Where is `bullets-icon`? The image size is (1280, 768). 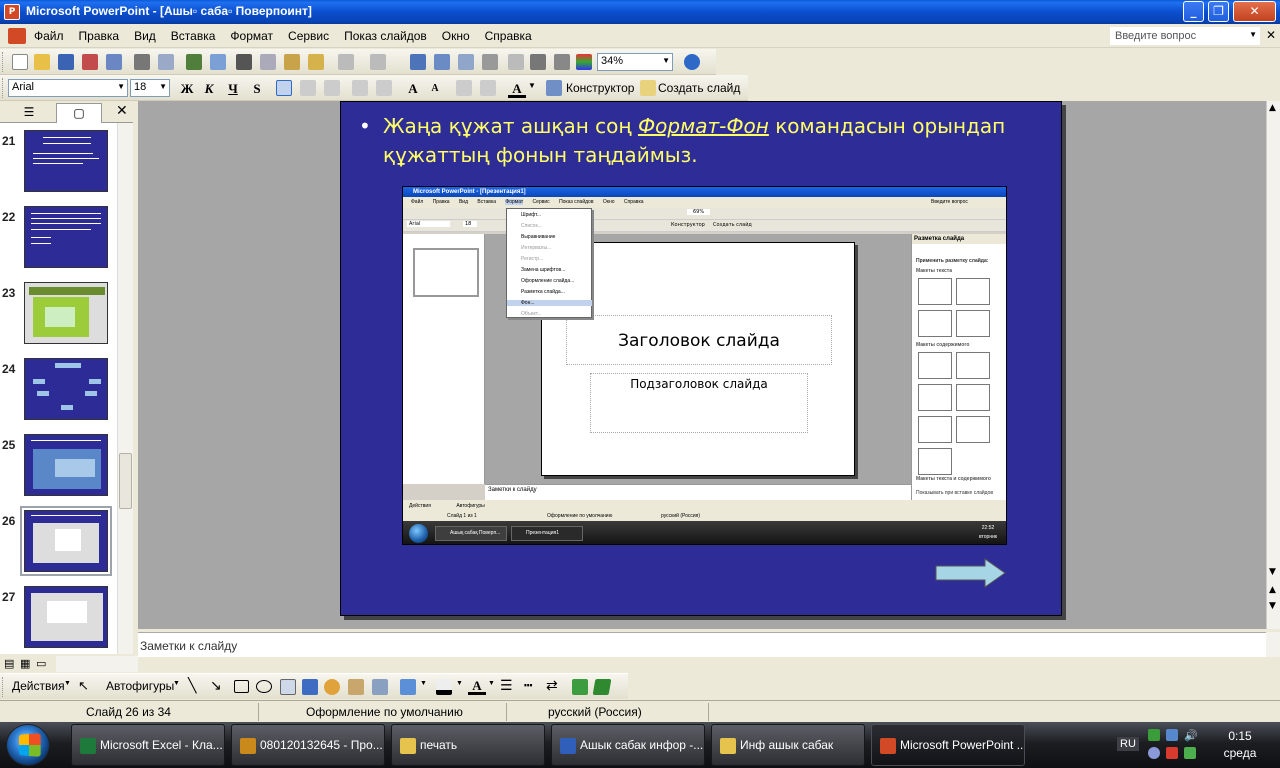 bullets-icon is located at coordinates (384, 88).